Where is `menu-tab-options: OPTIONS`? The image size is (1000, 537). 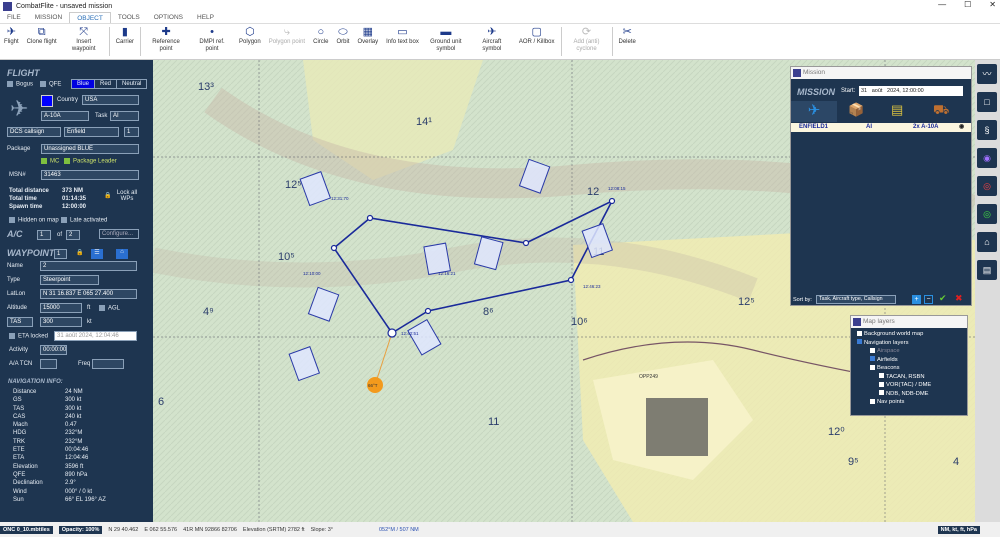 menu-tab-options: OPTIONS is located at coordinates (168, 17).